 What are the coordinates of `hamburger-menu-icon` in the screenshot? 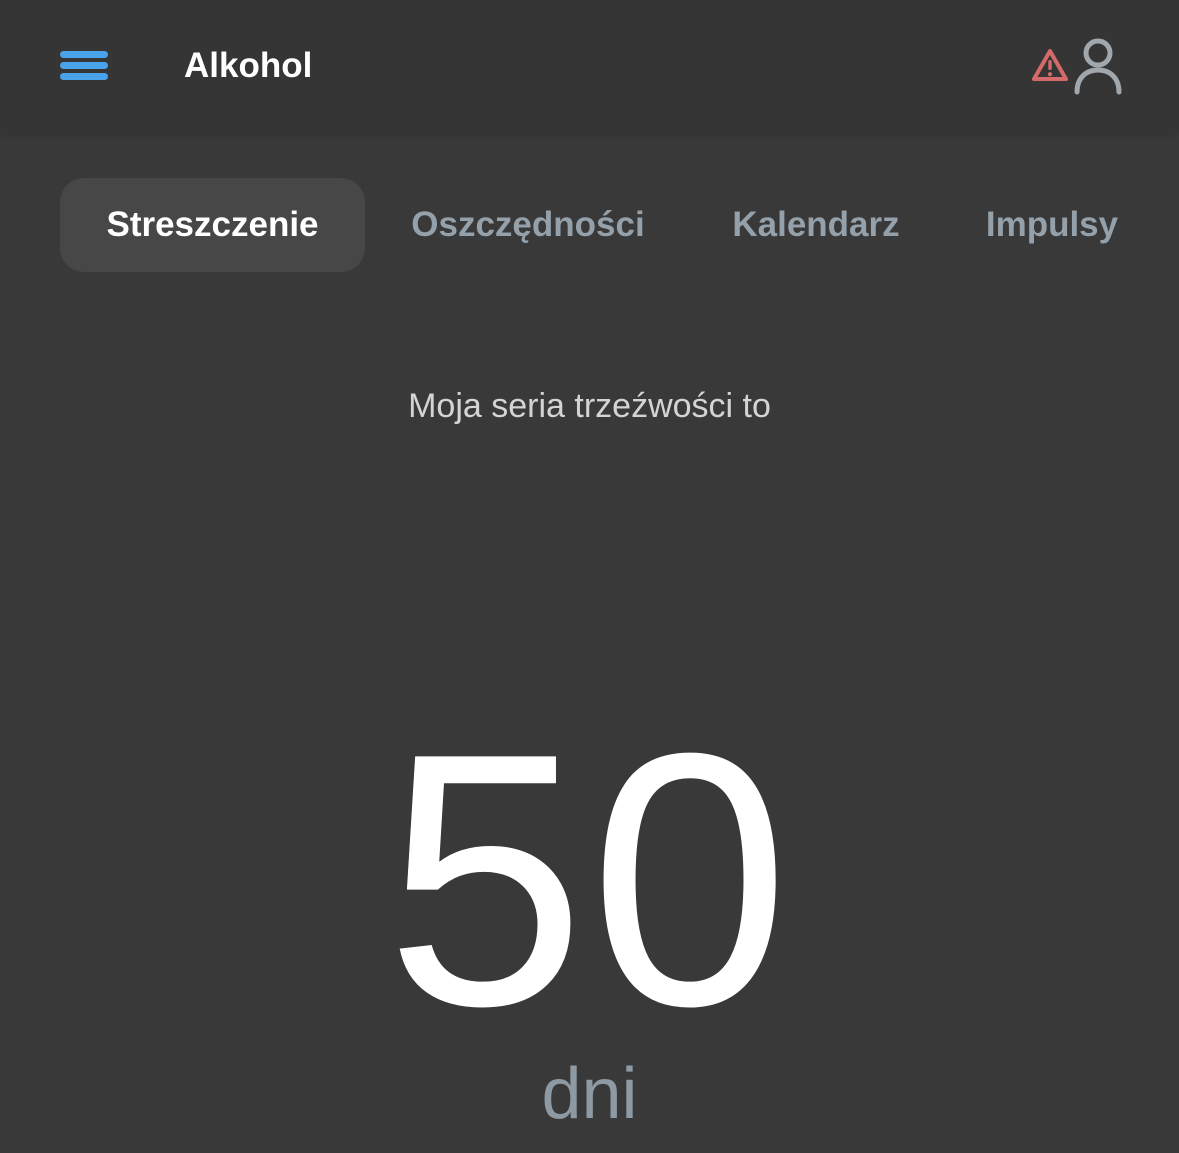 It's located at (84, 68).